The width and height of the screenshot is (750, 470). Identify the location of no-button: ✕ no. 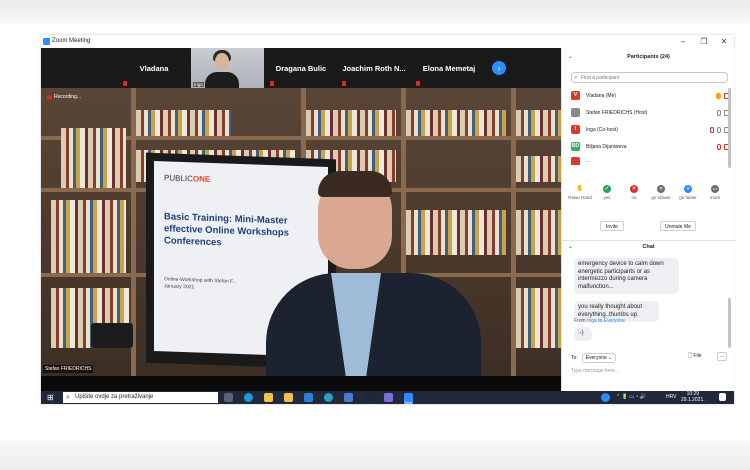
(634, 192).